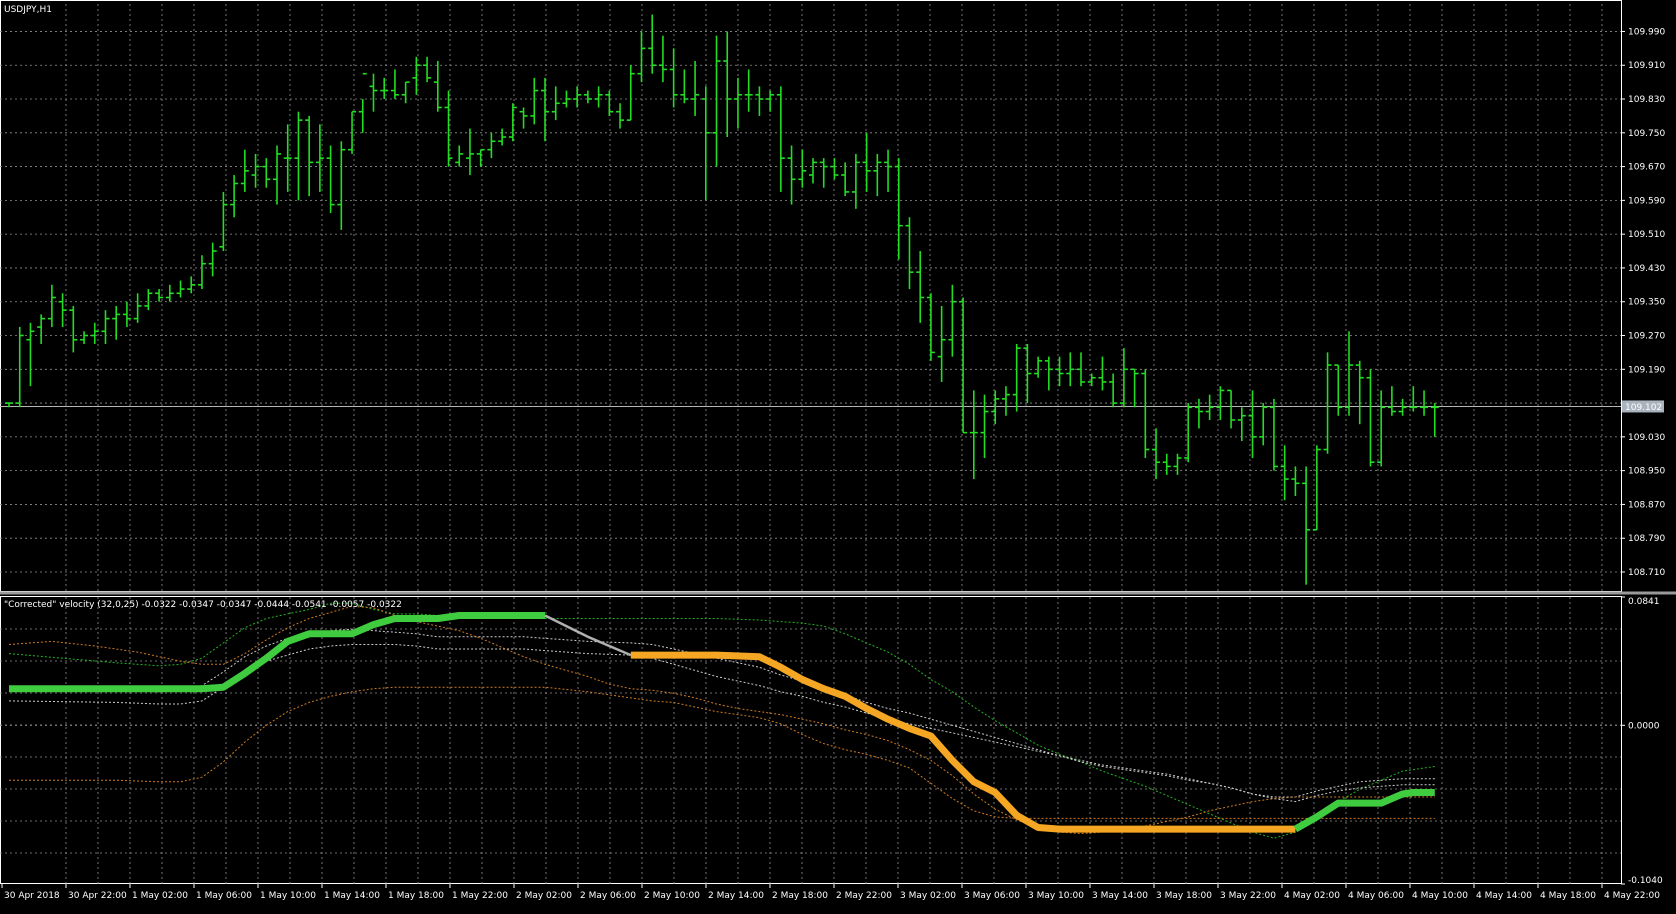 This screenshot has height=914, width=1676. What do you see at coordinates (1646, 303) in the screenshot?
I see `price-tick-label: 109.350` at bounding box center [1646, 303].